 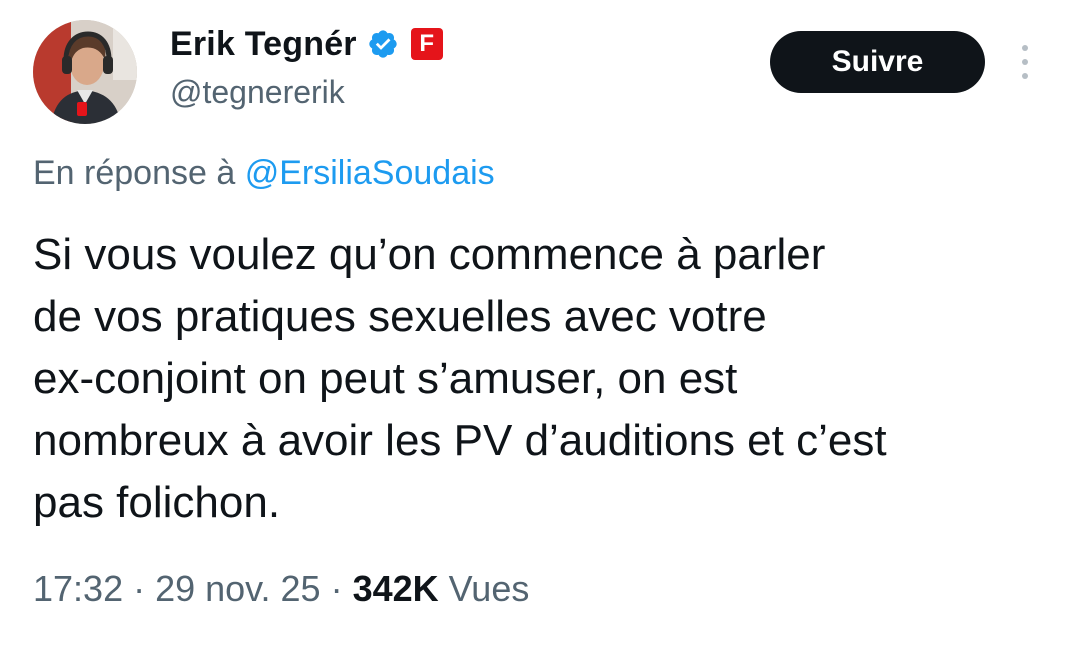 What do you see at coordinates (383, 44) in the screenshot?
I see `verified-badge-icon` at bounding box center [383, 44].